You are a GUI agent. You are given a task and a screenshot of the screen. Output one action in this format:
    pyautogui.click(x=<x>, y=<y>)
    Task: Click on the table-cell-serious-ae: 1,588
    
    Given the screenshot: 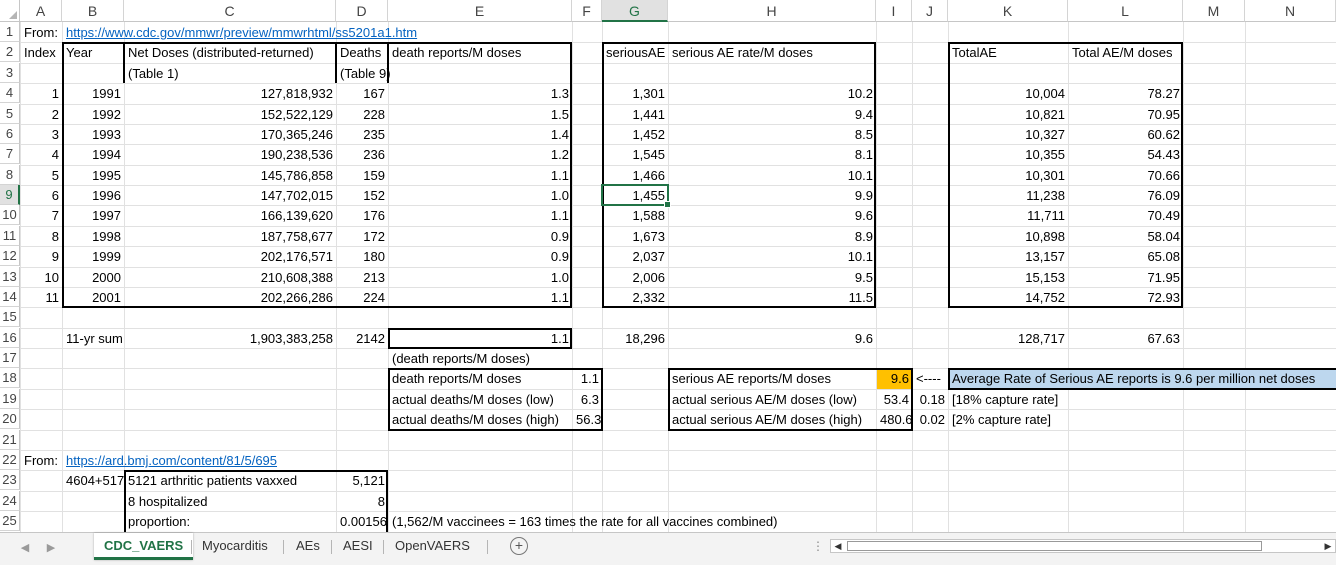 What is the action you would take?
    pyautogui.click(x=648, y=215)
    